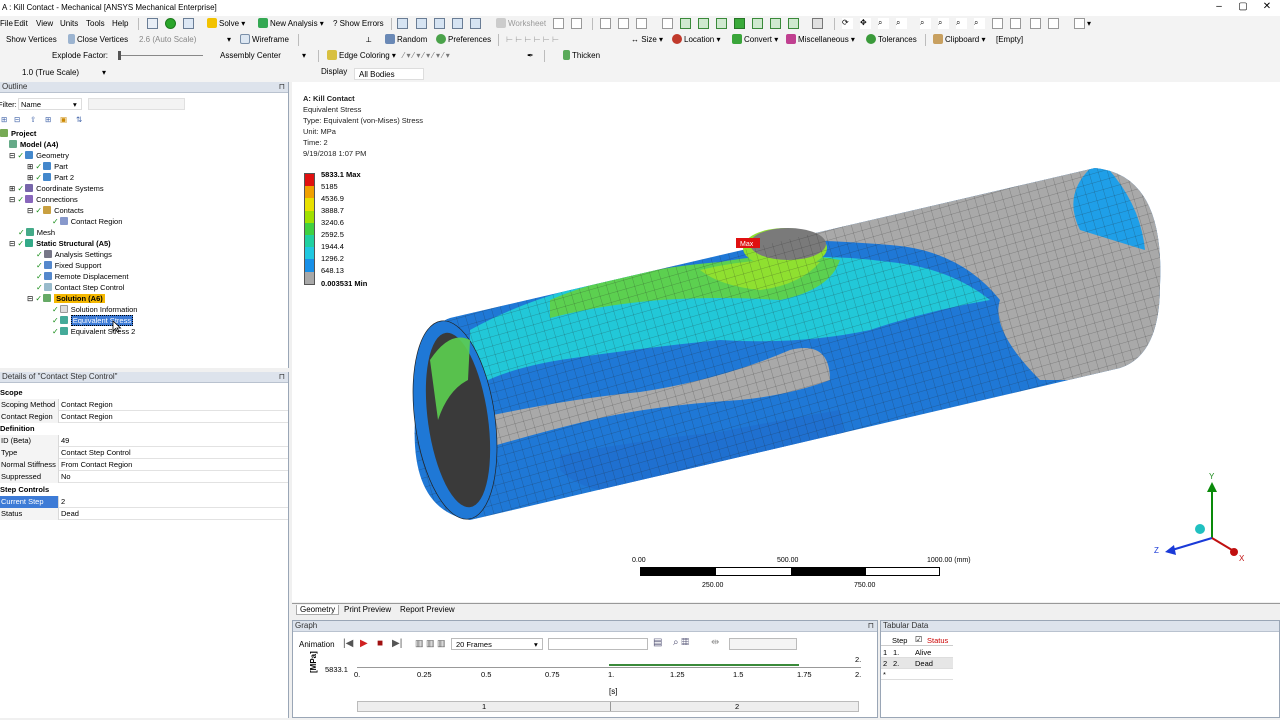 Image resolution: width=1280 pixels, height=720 pixels. Describe the element at coordinates (4, 120) in the screenshot. I see `expand-tree-icon: ⊞` at that location.